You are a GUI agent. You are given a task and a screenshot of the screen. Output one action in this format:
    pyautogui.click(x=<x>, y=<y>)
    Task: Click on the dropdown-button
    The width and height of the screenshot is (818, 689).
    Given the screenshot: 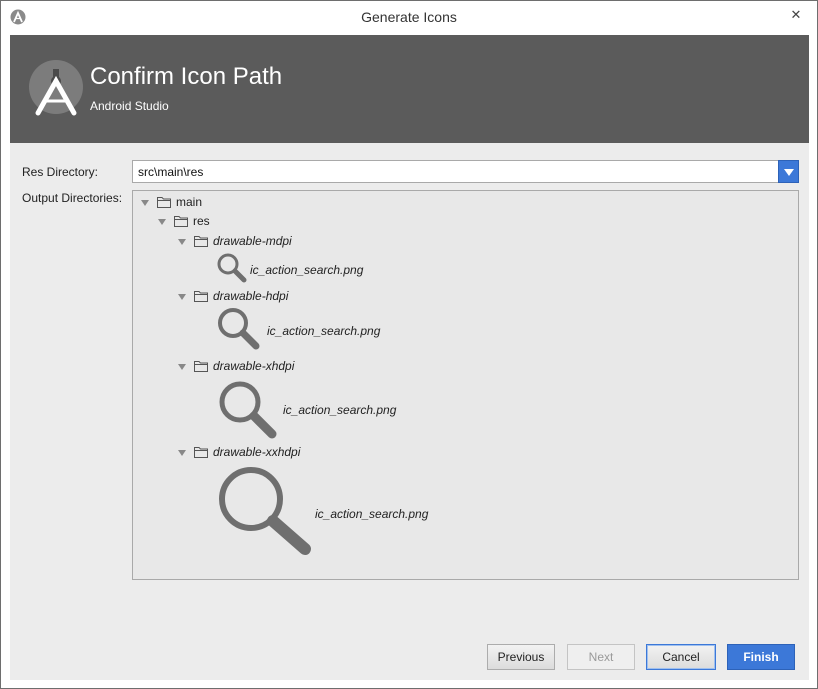 What is the action you would take?
    pyautogui.click(x=788, y=171)
    